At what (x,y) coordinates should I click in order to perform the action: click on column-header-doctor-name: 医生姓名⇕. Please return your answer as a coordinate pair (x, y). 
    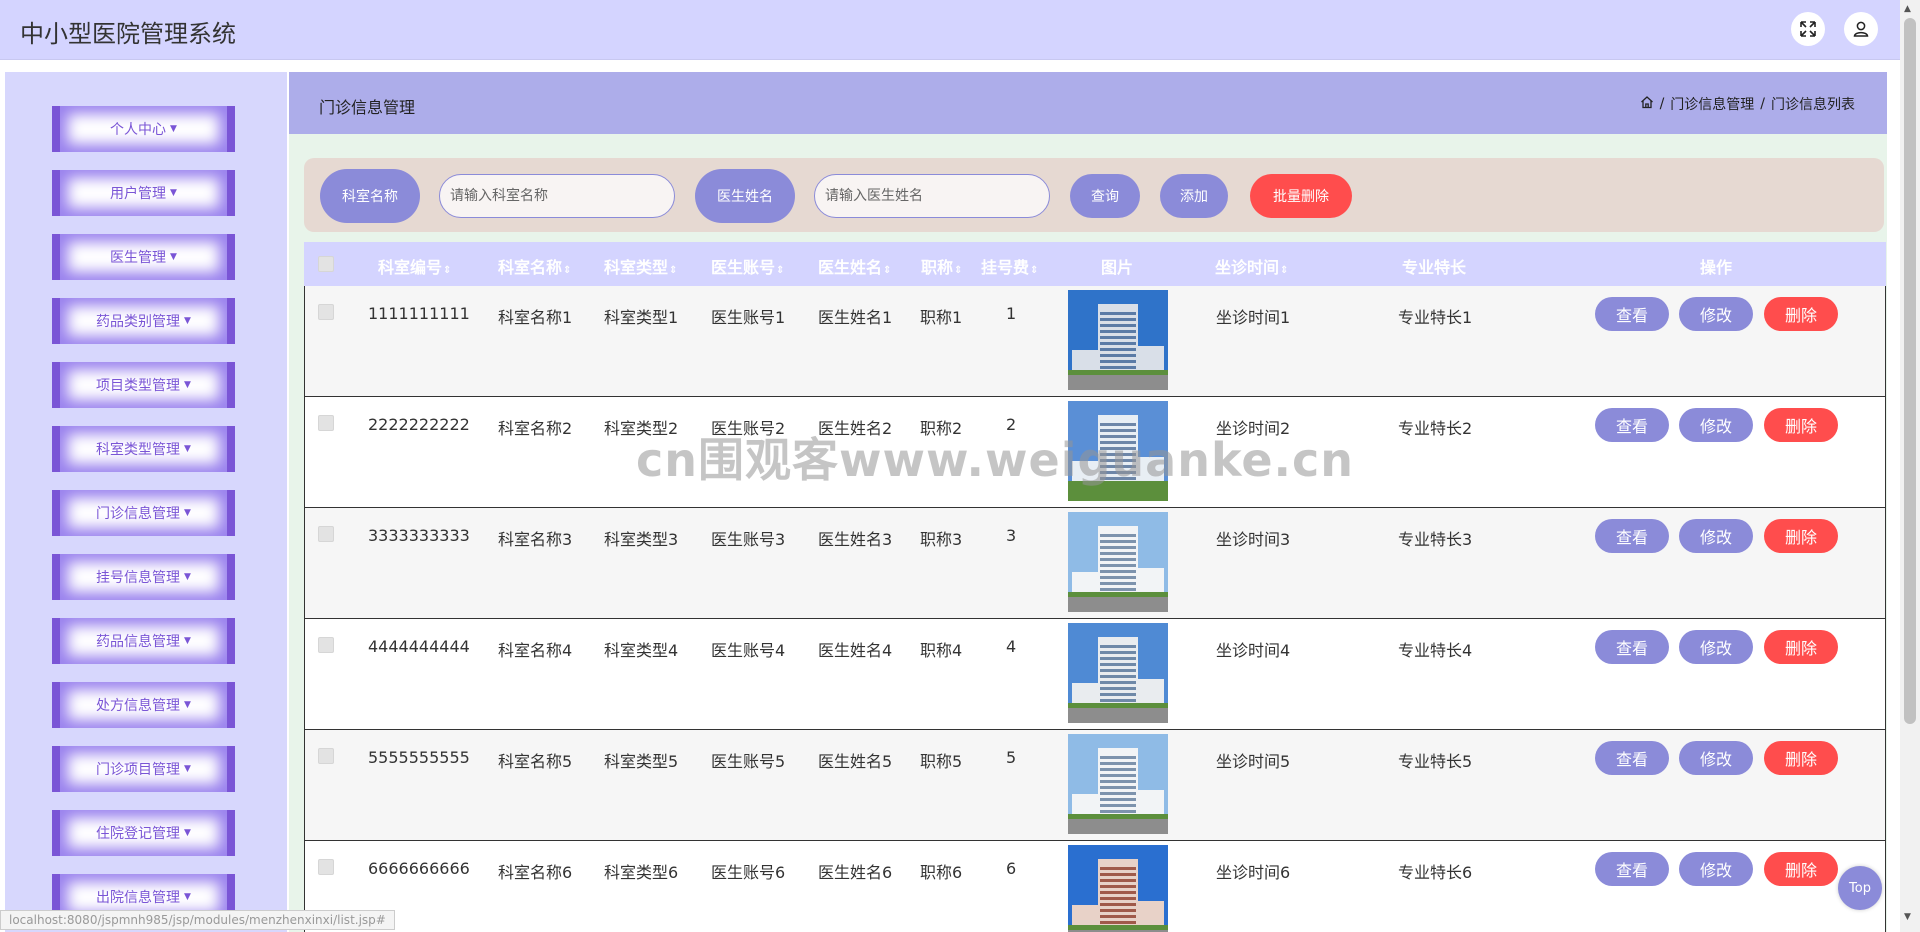
    Looking at the image, I should click on (854, 266).